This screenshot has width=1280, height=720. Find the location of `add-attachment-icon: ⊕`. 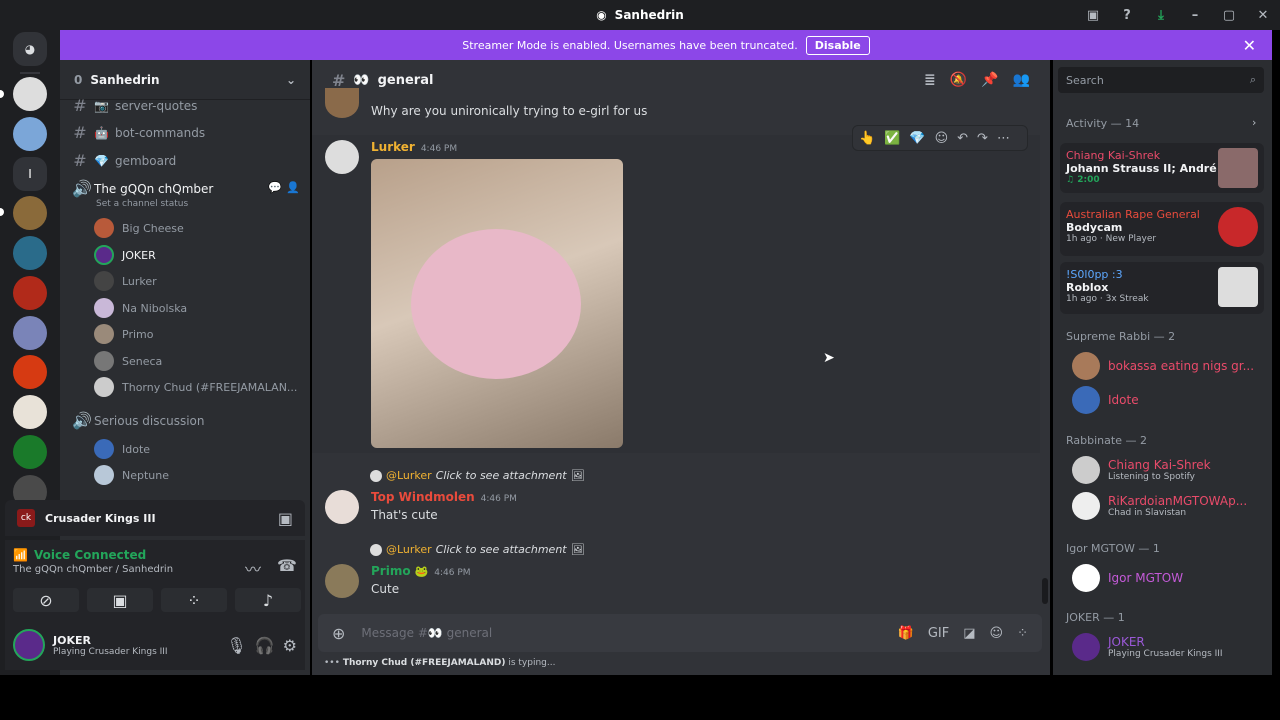

add-attachment-icon: ⊕ is located at coordinates (338, 633).